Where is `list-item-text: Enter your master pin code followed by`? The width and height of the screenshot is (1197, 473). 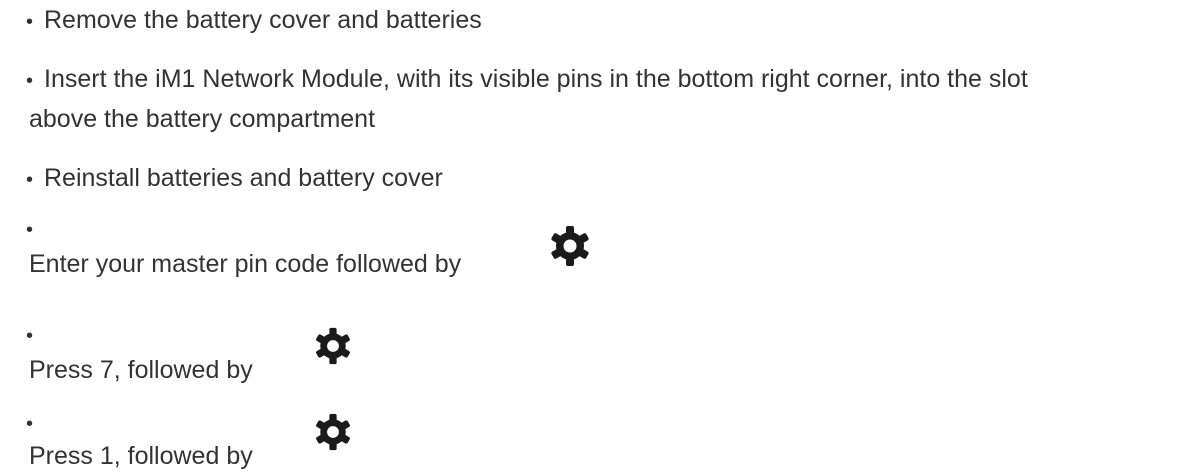 list-item-text: Enter your master pin code followed by is located at coordinates (245, 264).